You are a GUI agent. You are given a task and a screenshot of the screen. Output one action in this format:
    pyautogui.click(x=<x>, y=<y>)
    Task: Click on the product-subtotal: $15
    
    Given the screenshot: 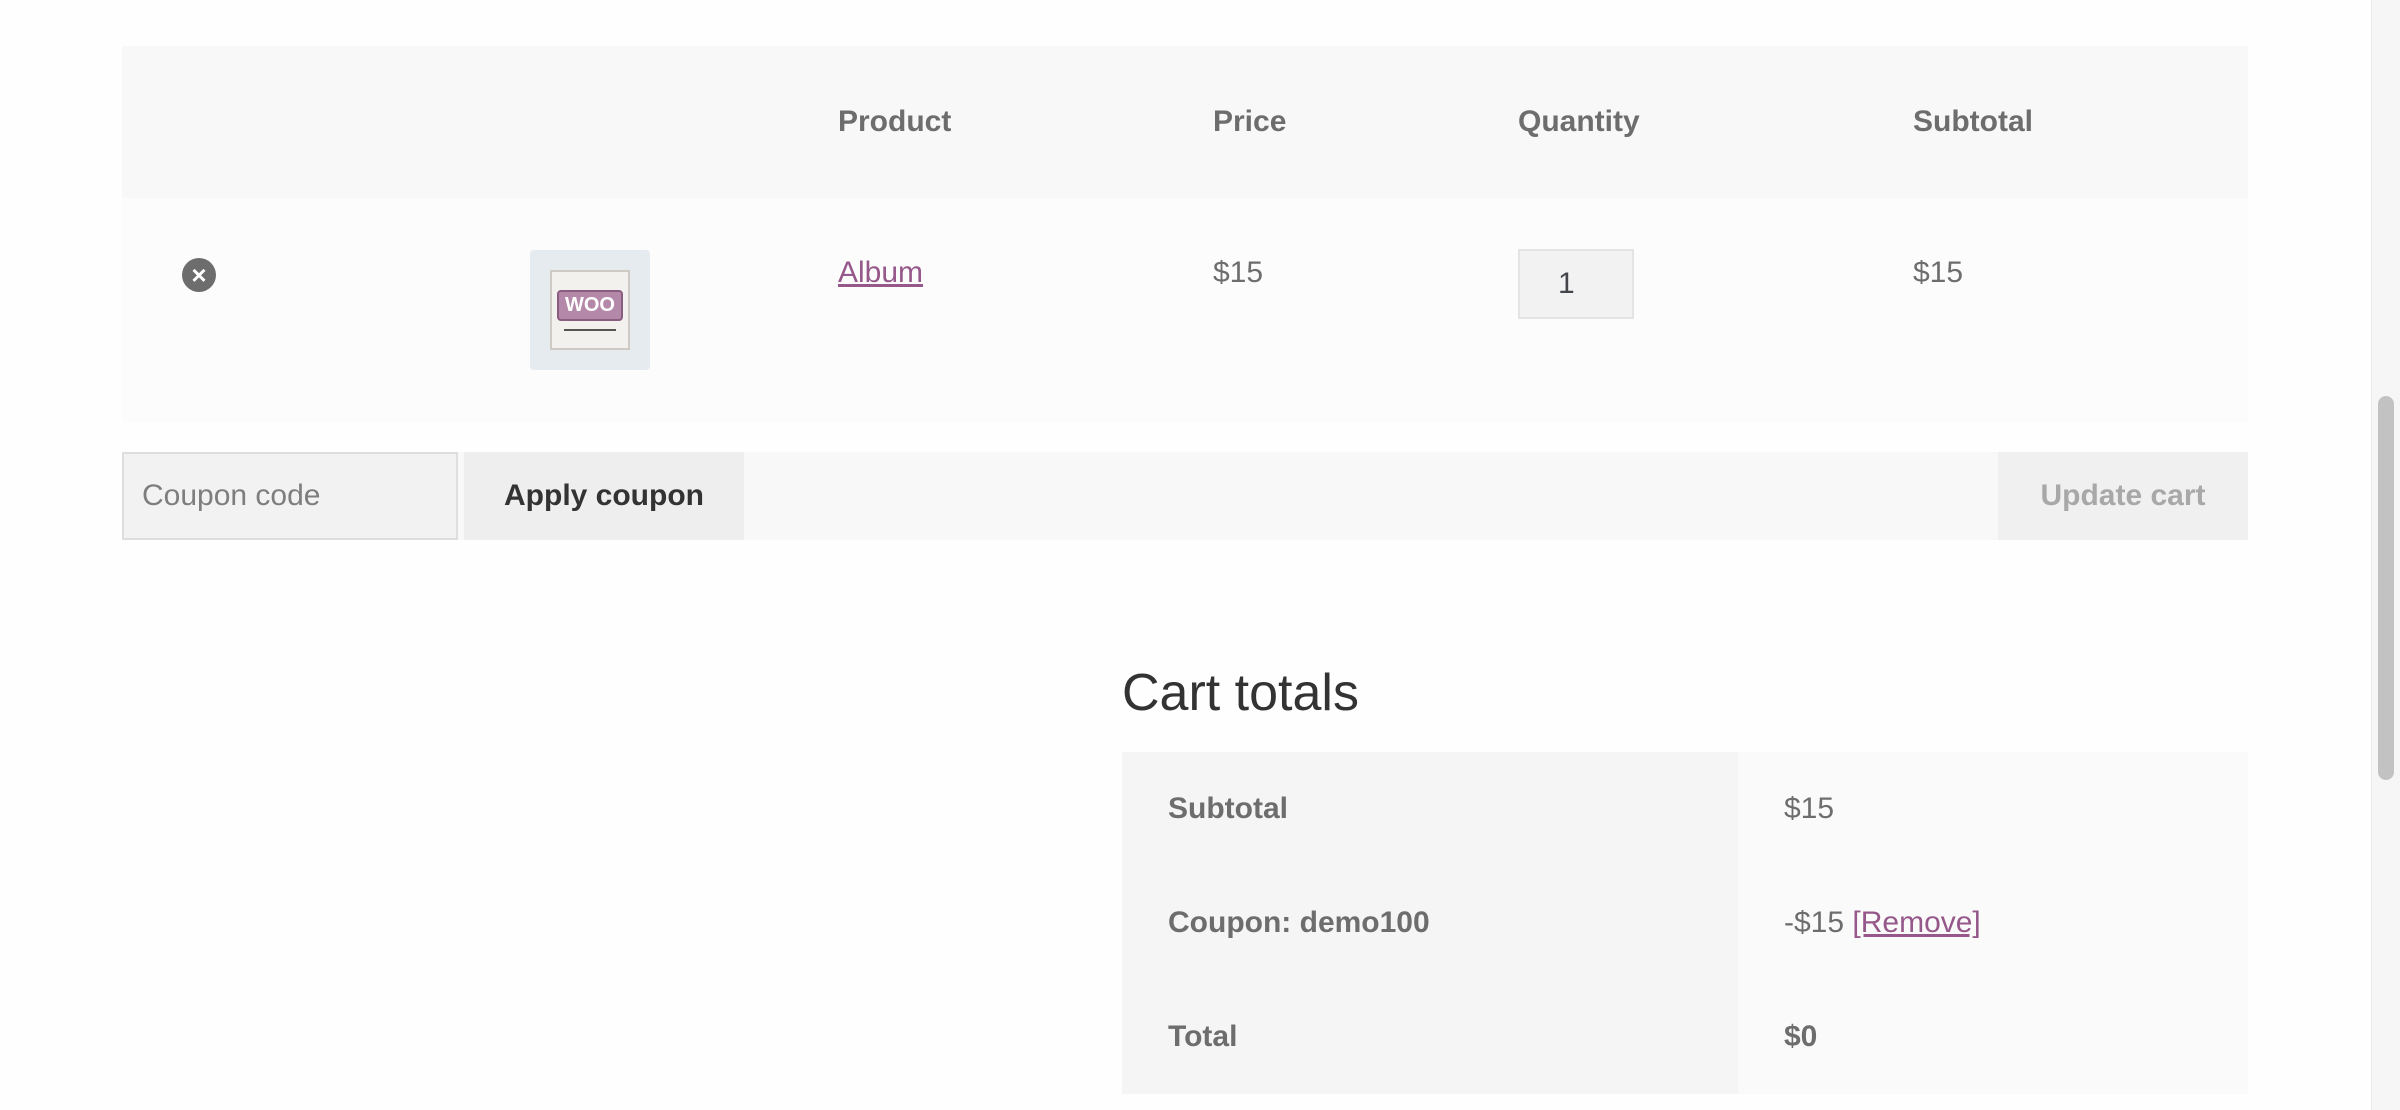 What is the action you would take?
    pyautogui.click(x=1938, y=272)
    